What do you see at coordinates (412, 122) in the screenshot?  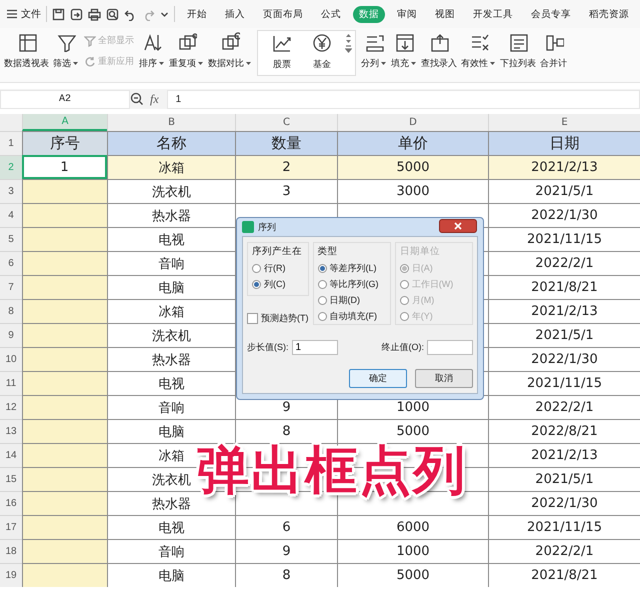 I see `column-header: D` at bounding box center [412, 122].